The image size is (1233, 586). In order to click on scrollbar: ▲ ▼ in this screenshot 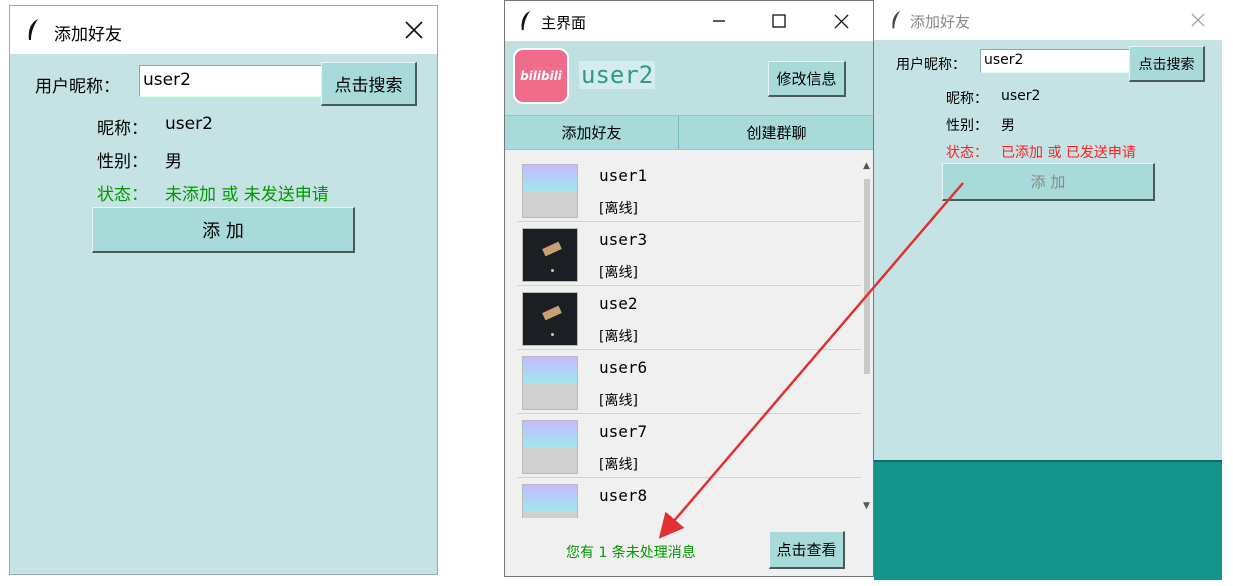, I will do `click(867, 334)`.